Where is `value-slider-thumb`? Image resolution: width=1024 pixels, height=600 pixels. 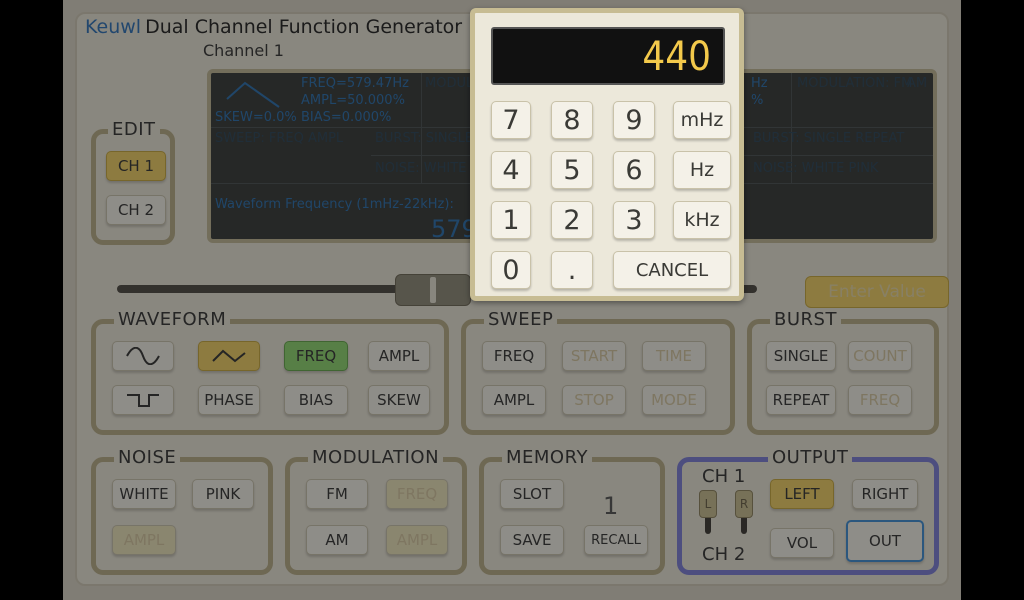
value-slider-thumb is located at coordinates (433, 290).